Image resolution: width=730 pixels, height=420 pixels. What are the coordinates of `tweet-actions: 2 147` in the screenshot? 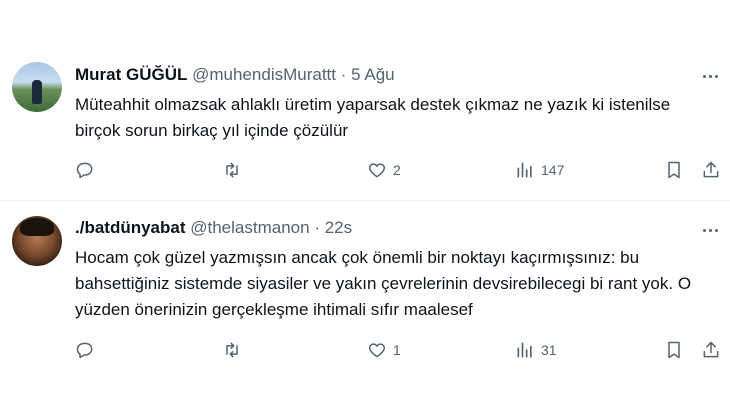 It's located at (400, 172).